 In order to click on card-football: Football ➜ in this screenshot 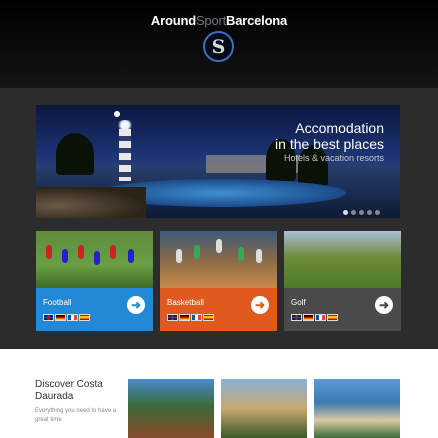, I will do `click(94, 281)`.